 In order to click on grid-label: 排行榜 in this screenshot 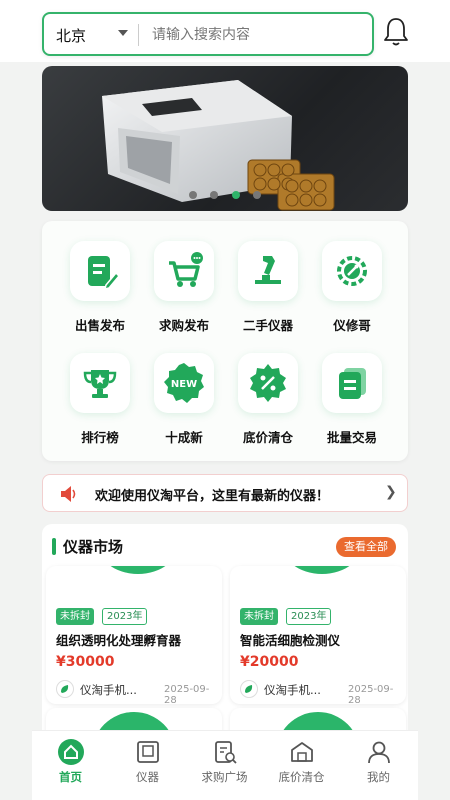, I will do `click(100, 437)`.